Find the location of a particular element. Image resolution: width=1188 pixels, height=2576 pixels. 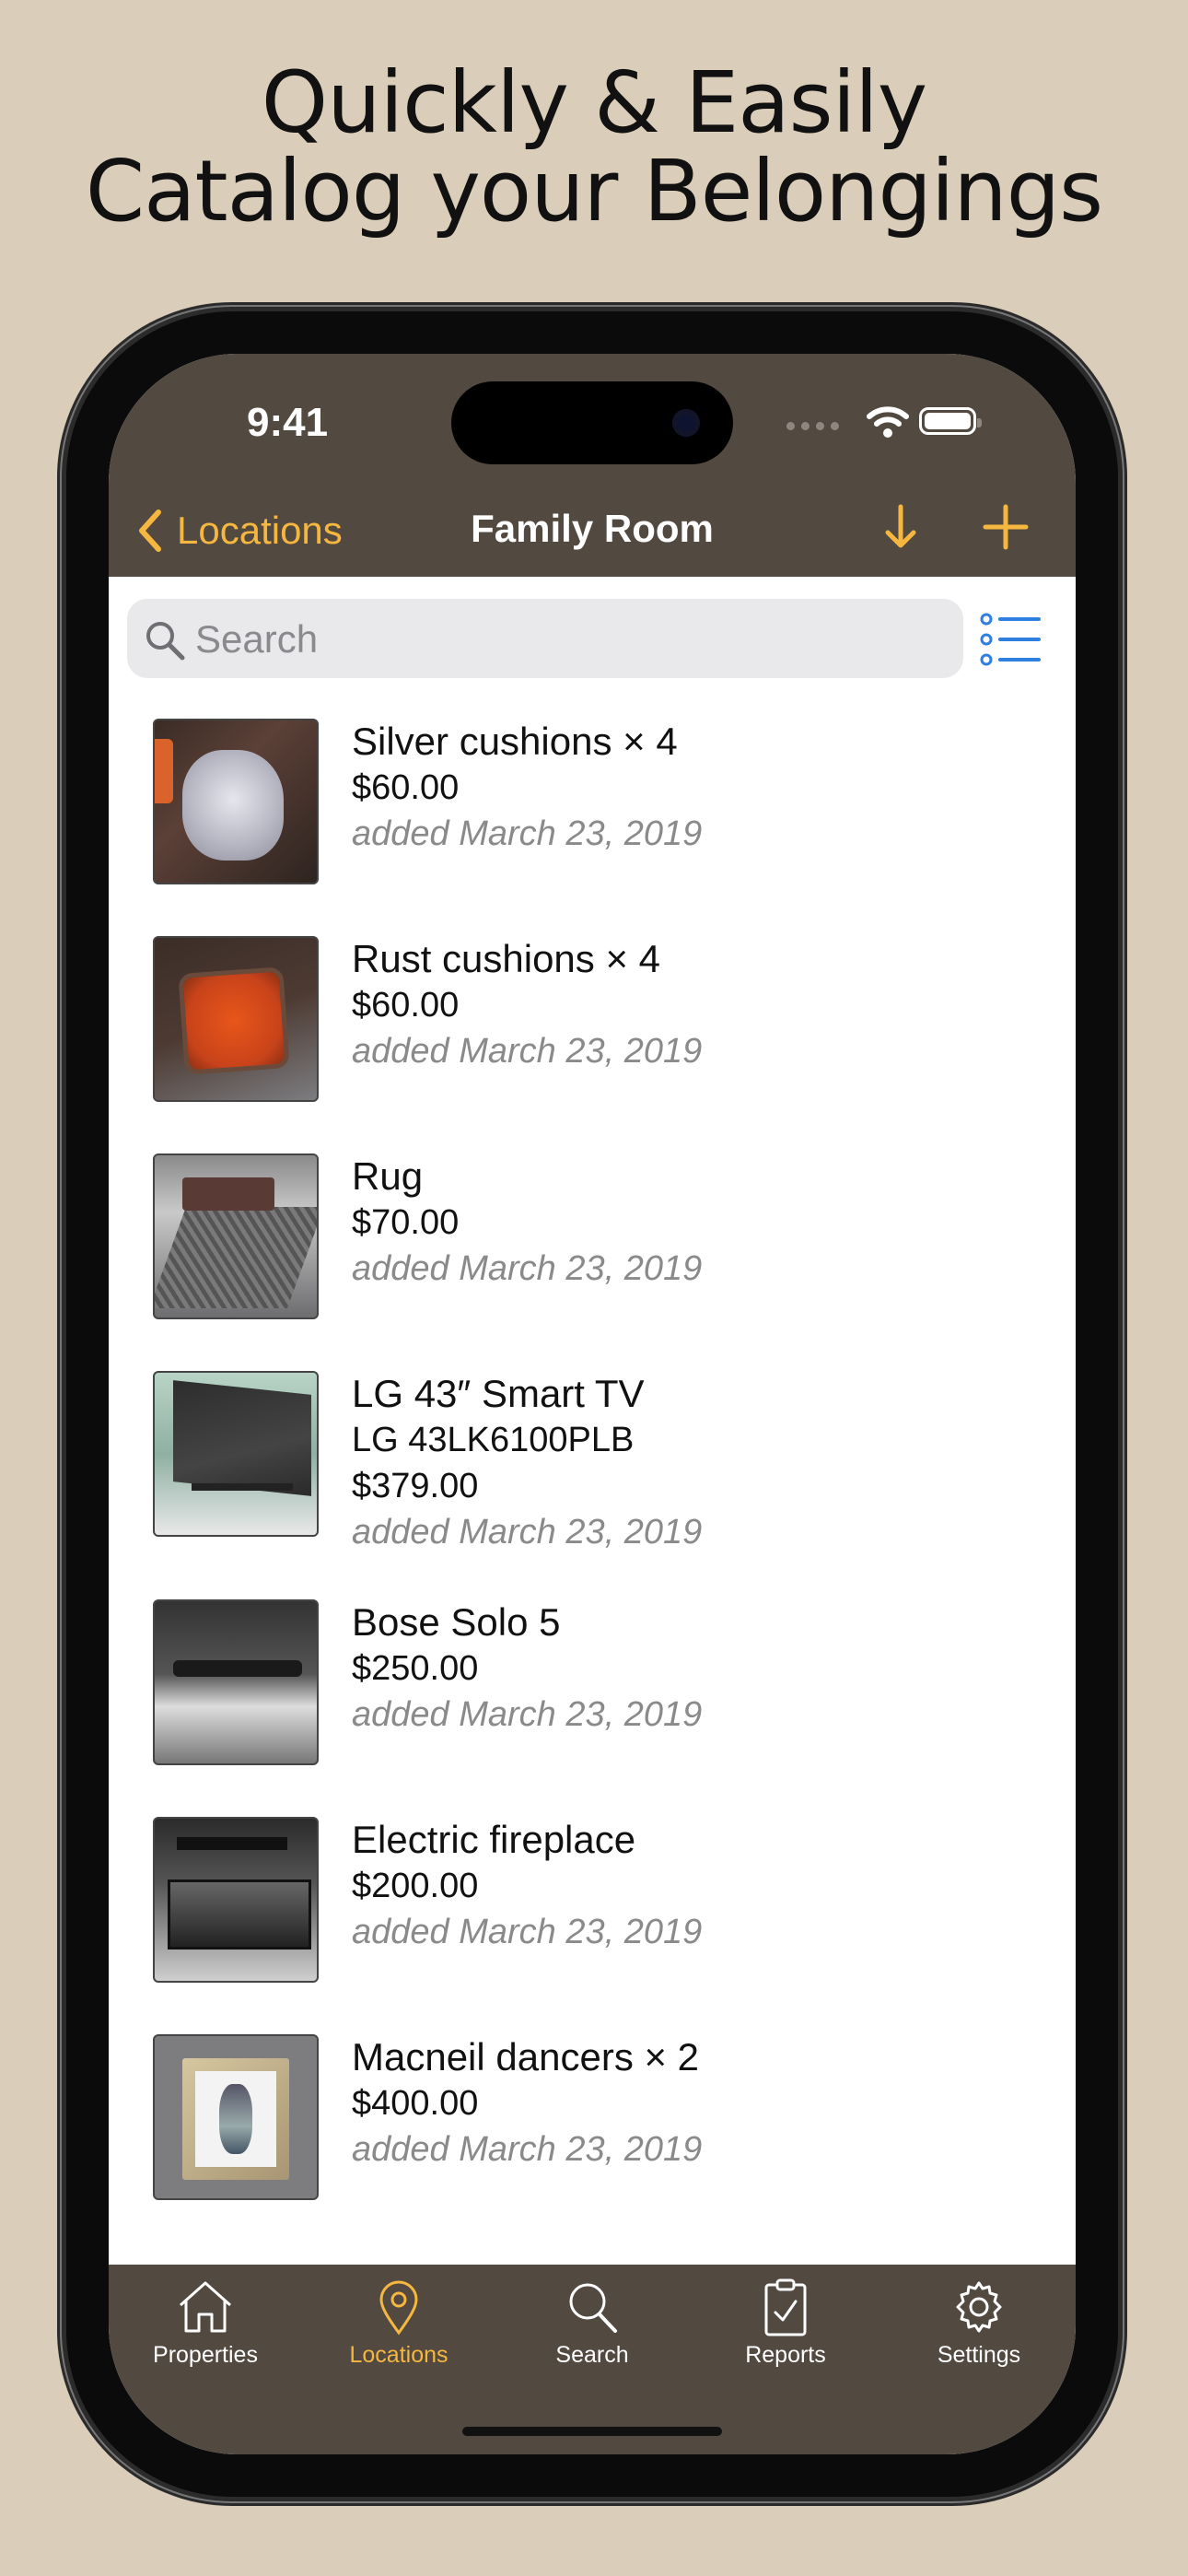

tab-reports: Reports is located at coordinates (785, 2323).